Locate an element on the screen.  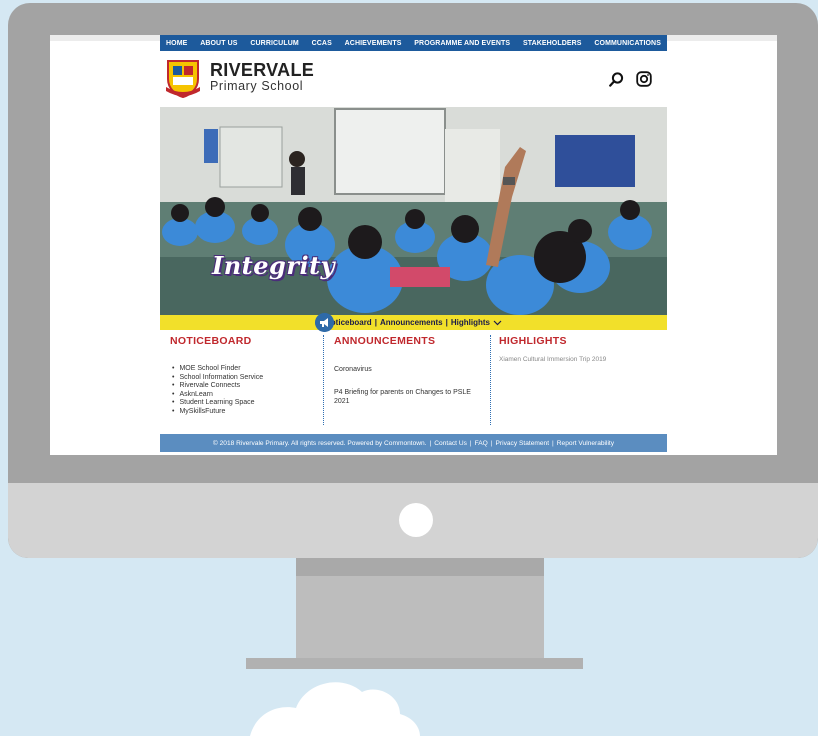
school-subtitle: Primary School is located at coordinates (257, 86).